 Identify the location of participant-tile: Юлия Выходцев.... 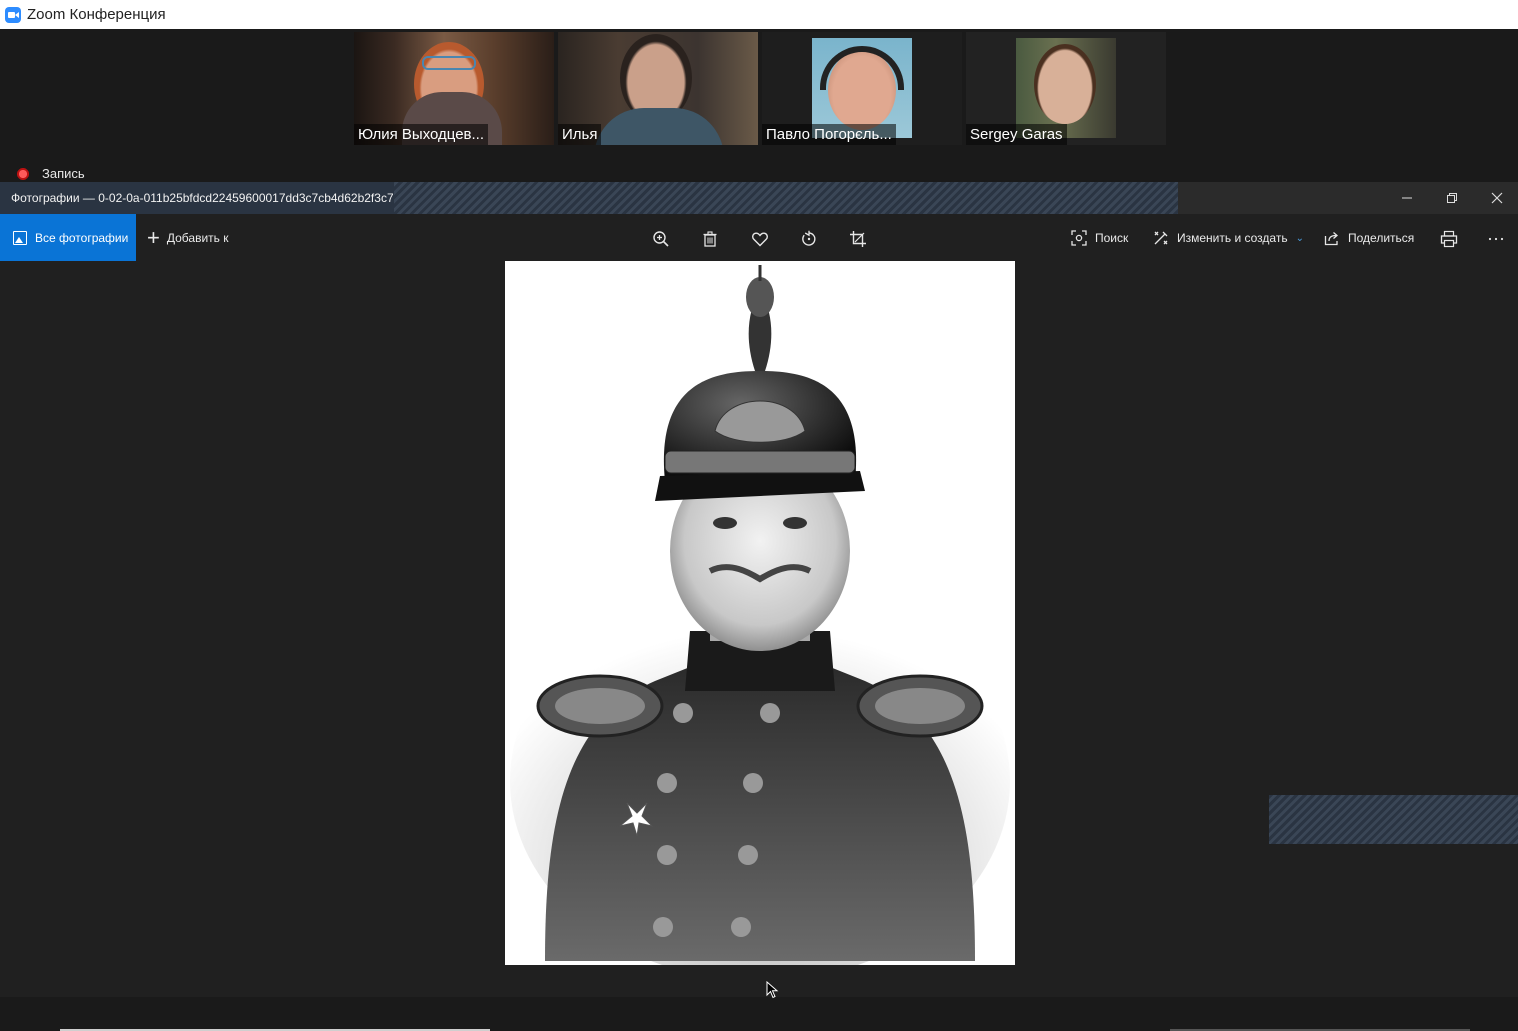
(454, 88).